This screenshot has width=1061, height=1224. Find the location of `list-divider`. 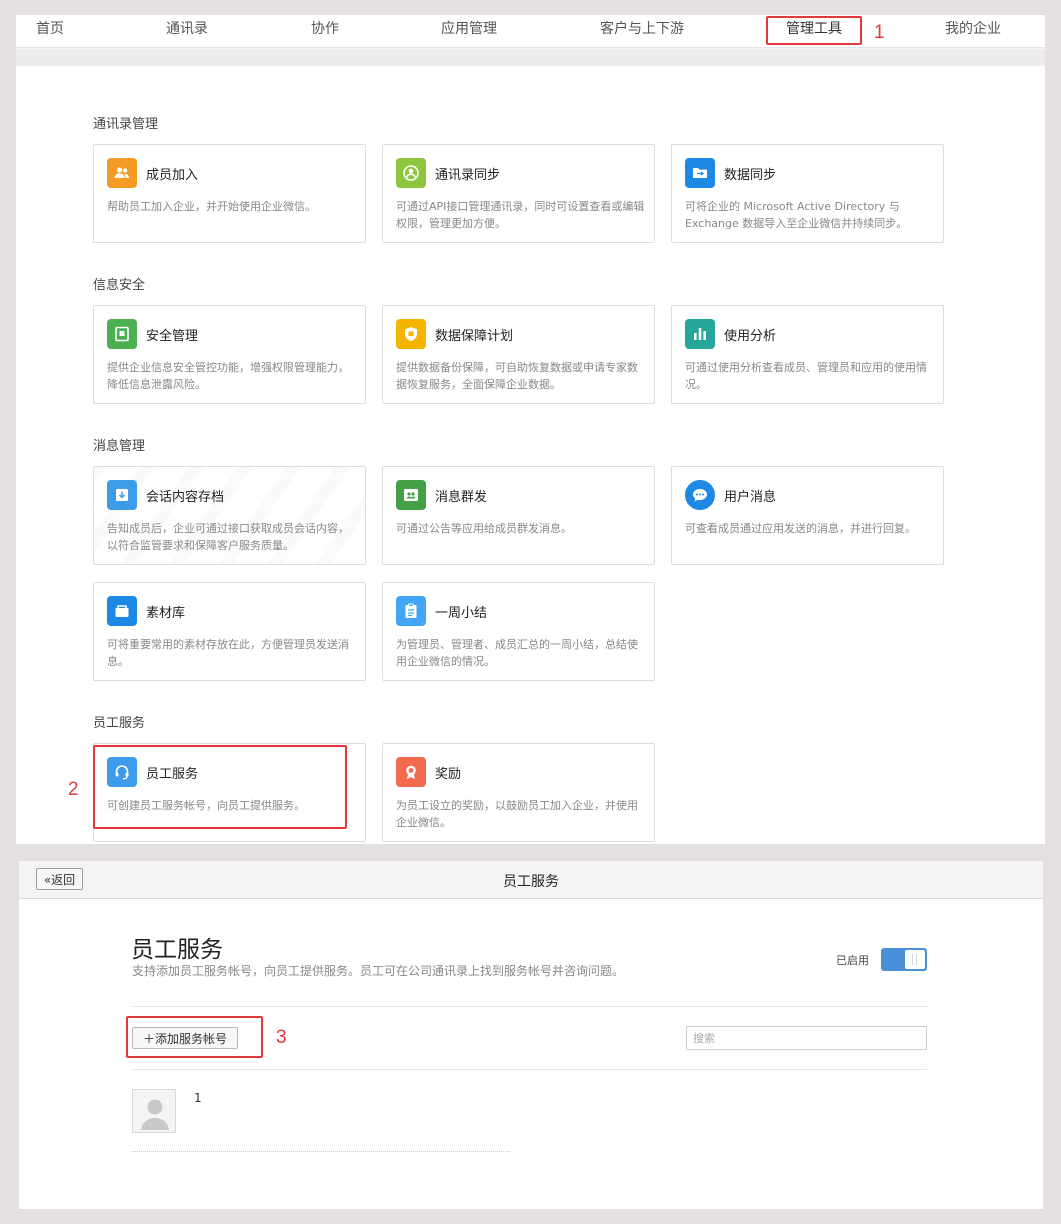

list-divider is located at coordinates (321, 1151).